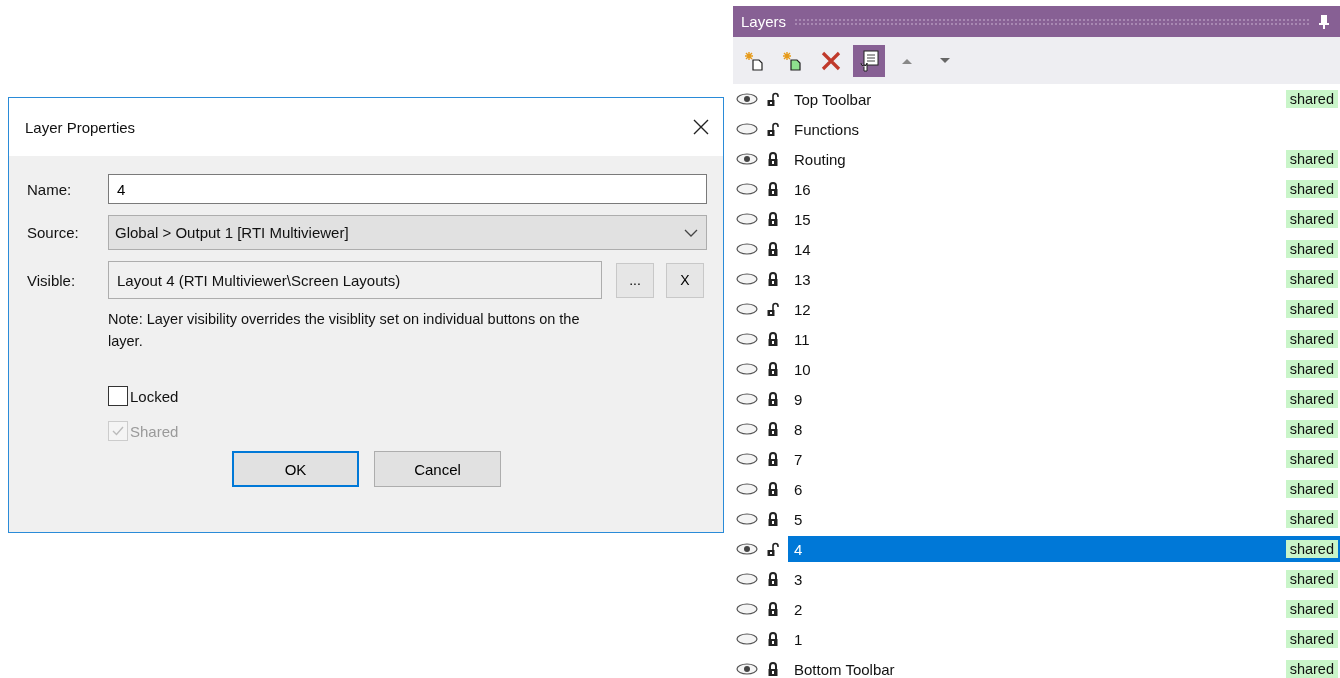  What do you see at coordinates (1064, 667) in the screenshot?
I see `layer-item: Bottom Toolbar shared` at bounding box center [1064, 667].